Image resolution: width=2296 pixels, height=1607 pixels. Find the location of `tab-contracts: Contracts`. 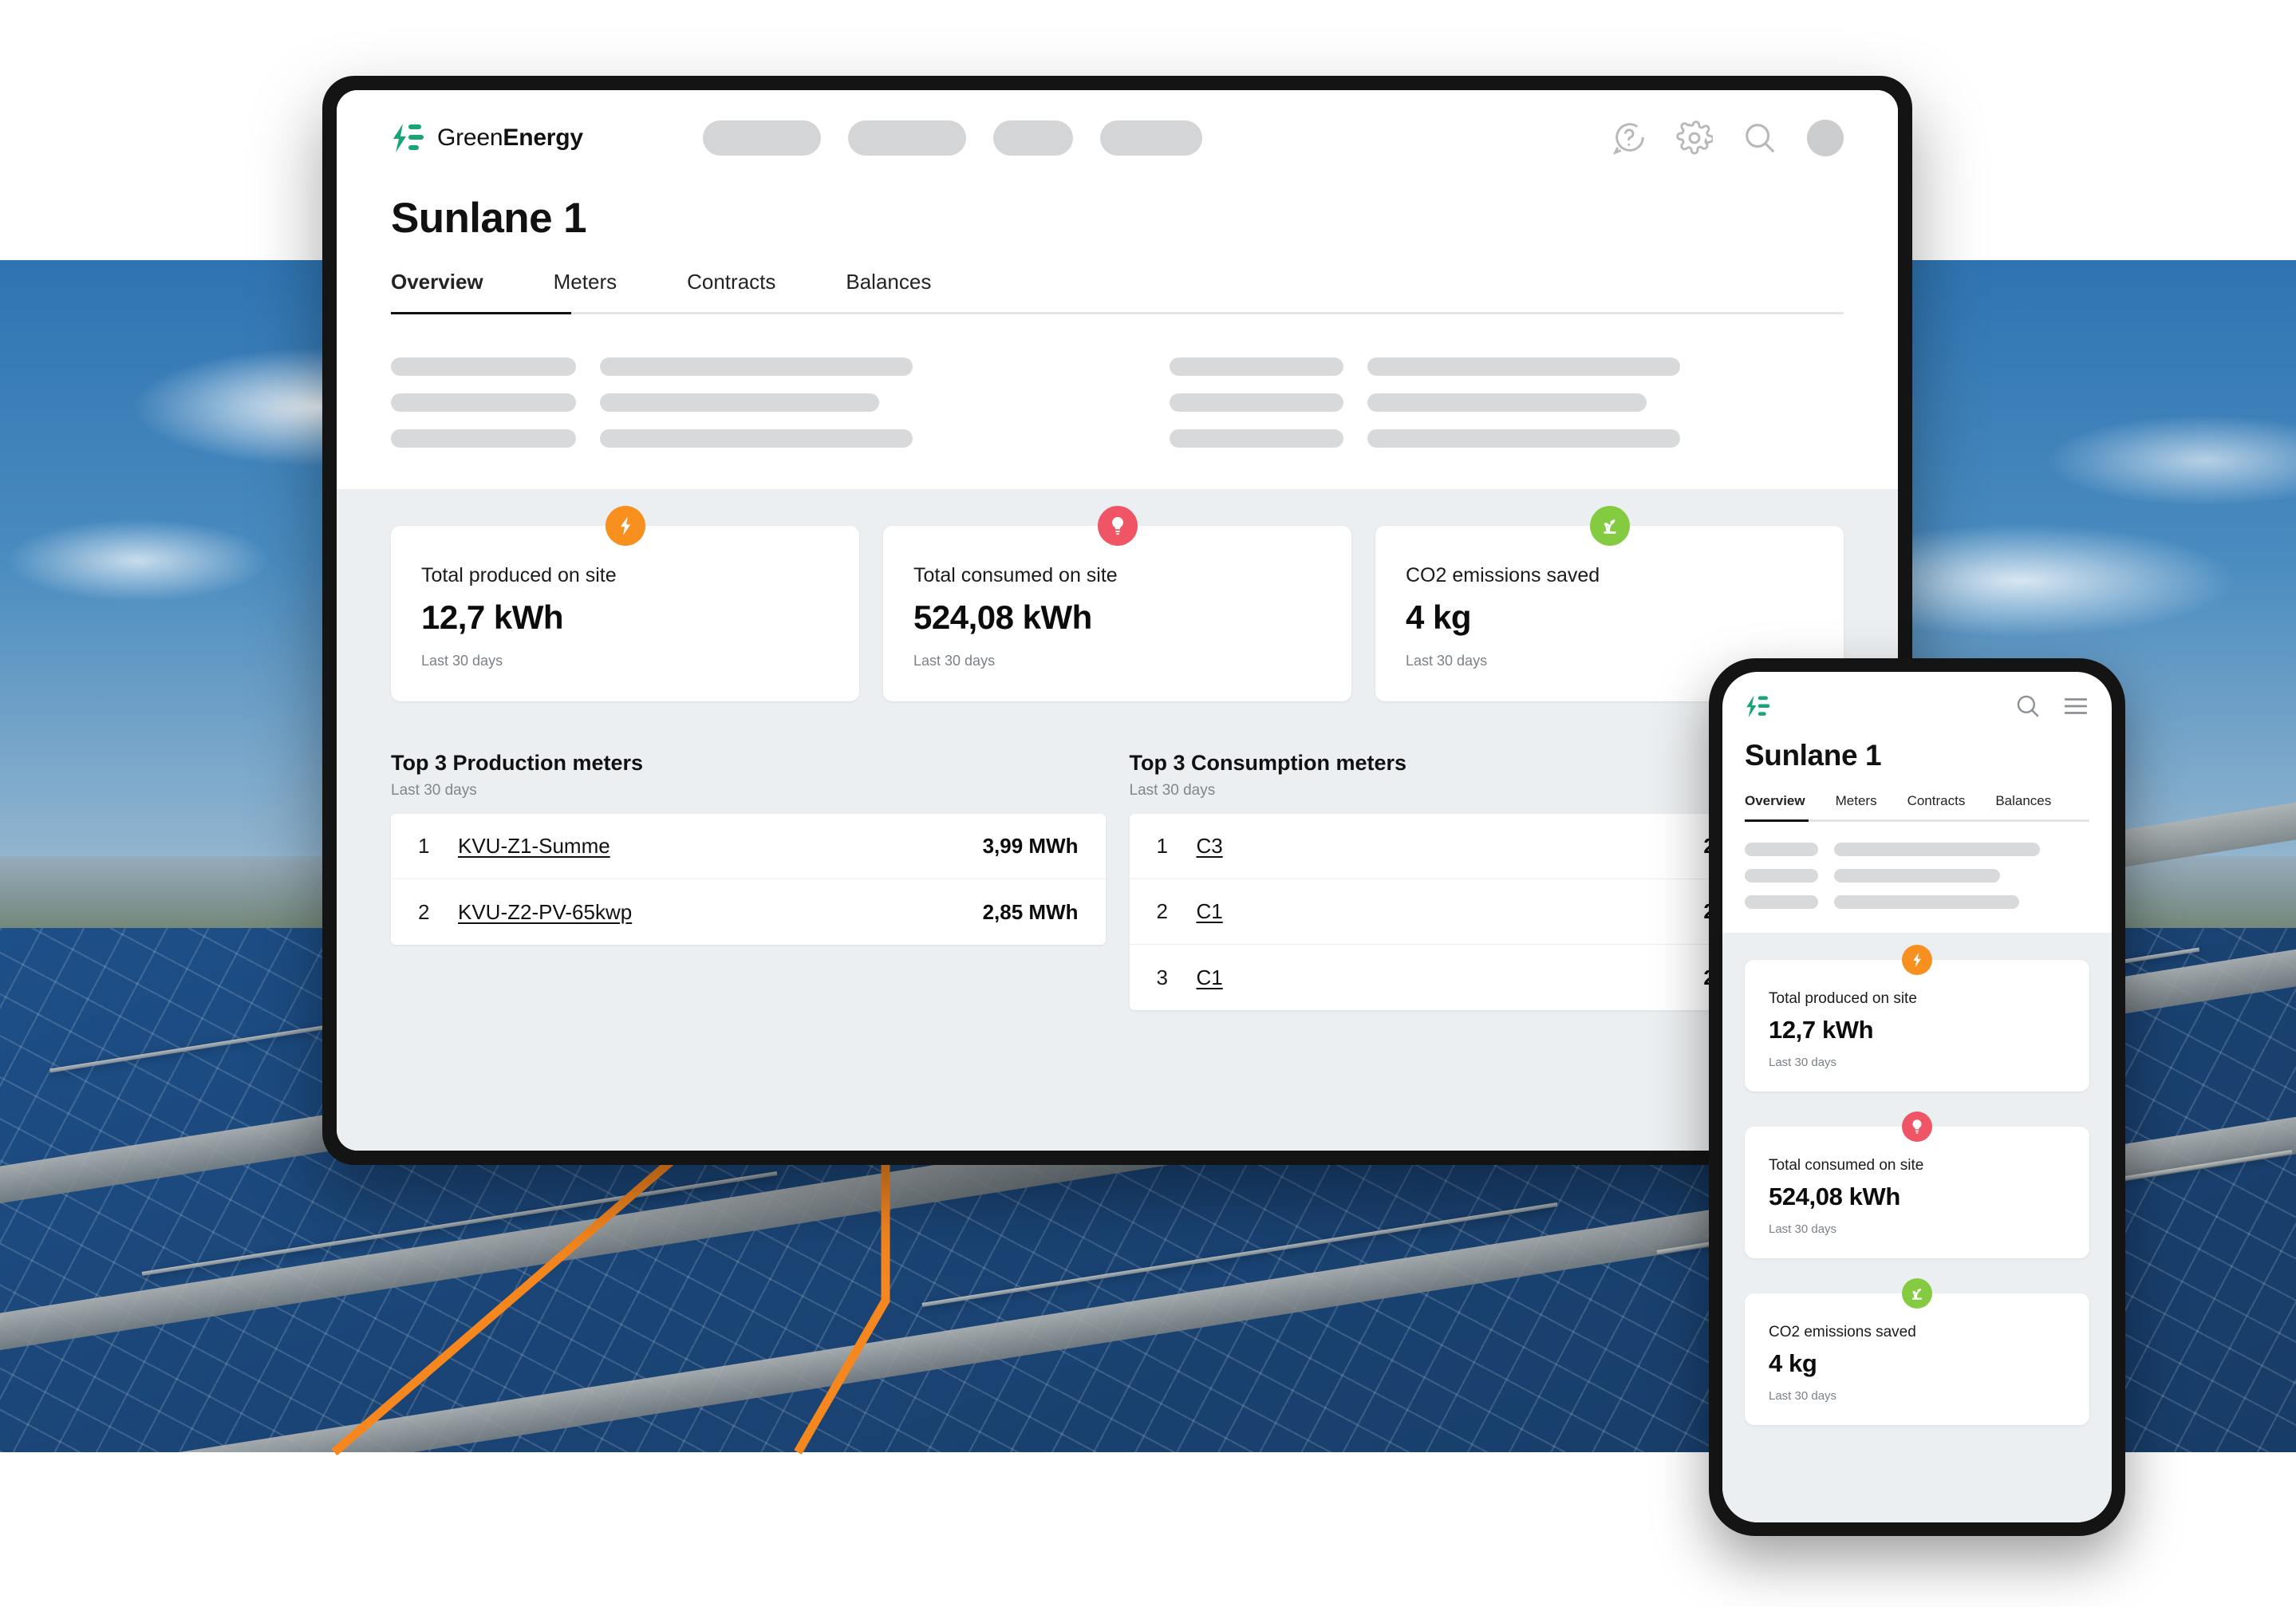

tab-contracts: Contracts is located at coordinates (731, 291).